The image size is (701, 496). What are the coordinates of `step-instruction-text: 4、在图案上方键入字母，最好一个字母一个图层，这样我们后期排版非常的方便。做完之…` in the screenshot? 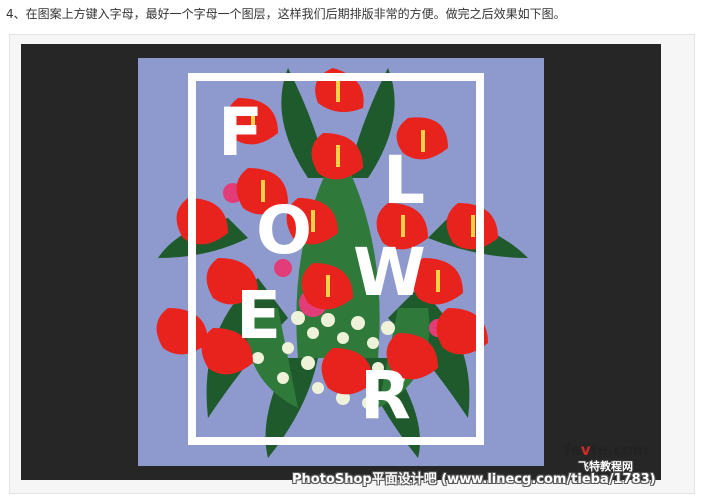 It's located at (286, 14).